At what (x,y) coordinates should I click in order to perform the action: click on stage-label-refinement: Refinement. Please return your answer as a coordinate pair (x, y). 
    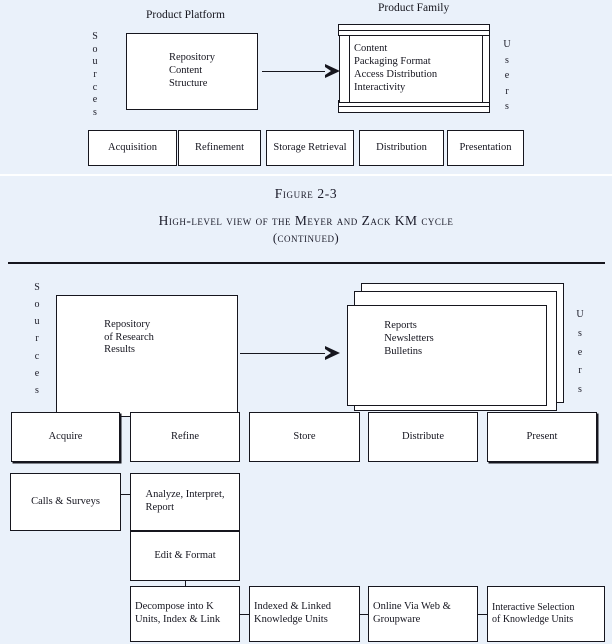
    Looking at the image, I should click on (219, 147).